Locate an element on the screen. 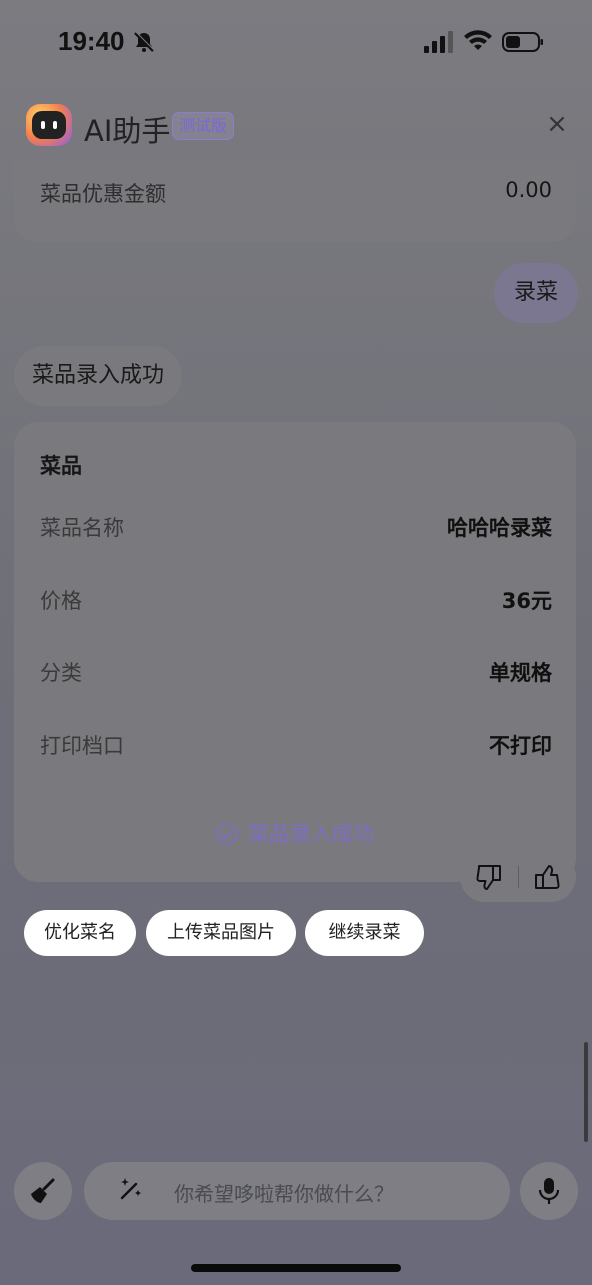  clear-chat-button is located at coordinates (43, 1191).